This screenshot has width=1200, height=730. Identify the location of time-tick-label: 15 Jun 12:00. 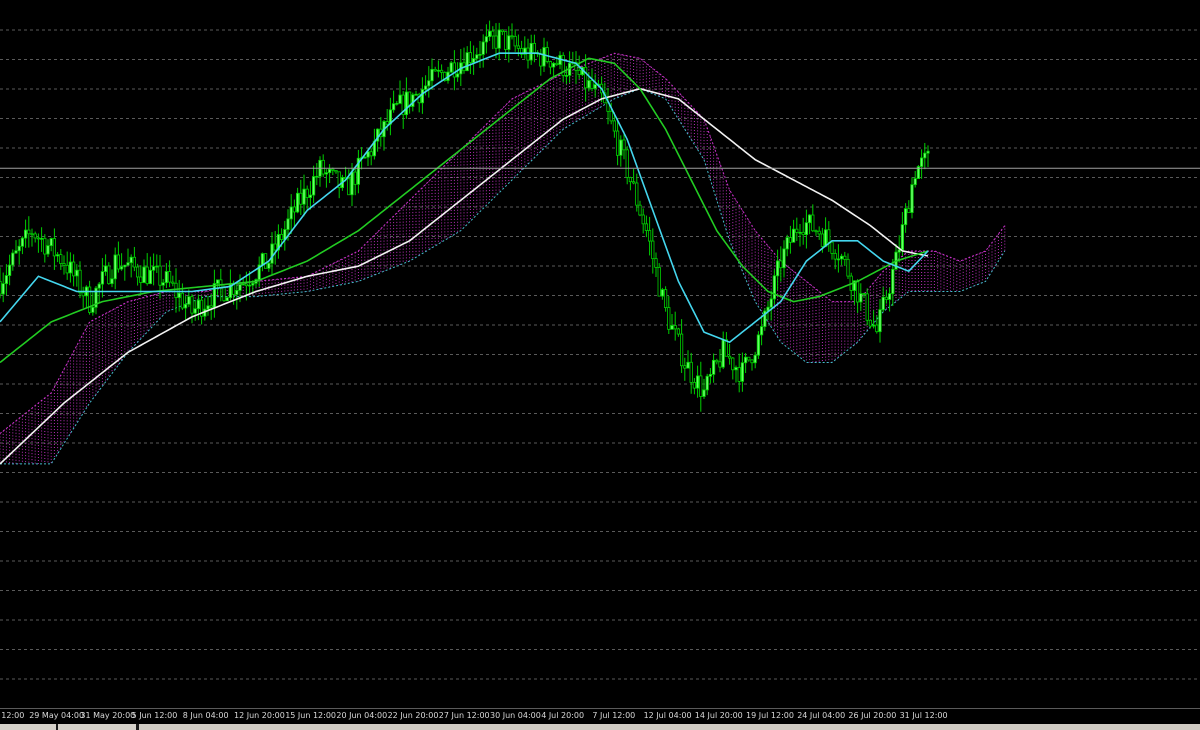
(311, 715).